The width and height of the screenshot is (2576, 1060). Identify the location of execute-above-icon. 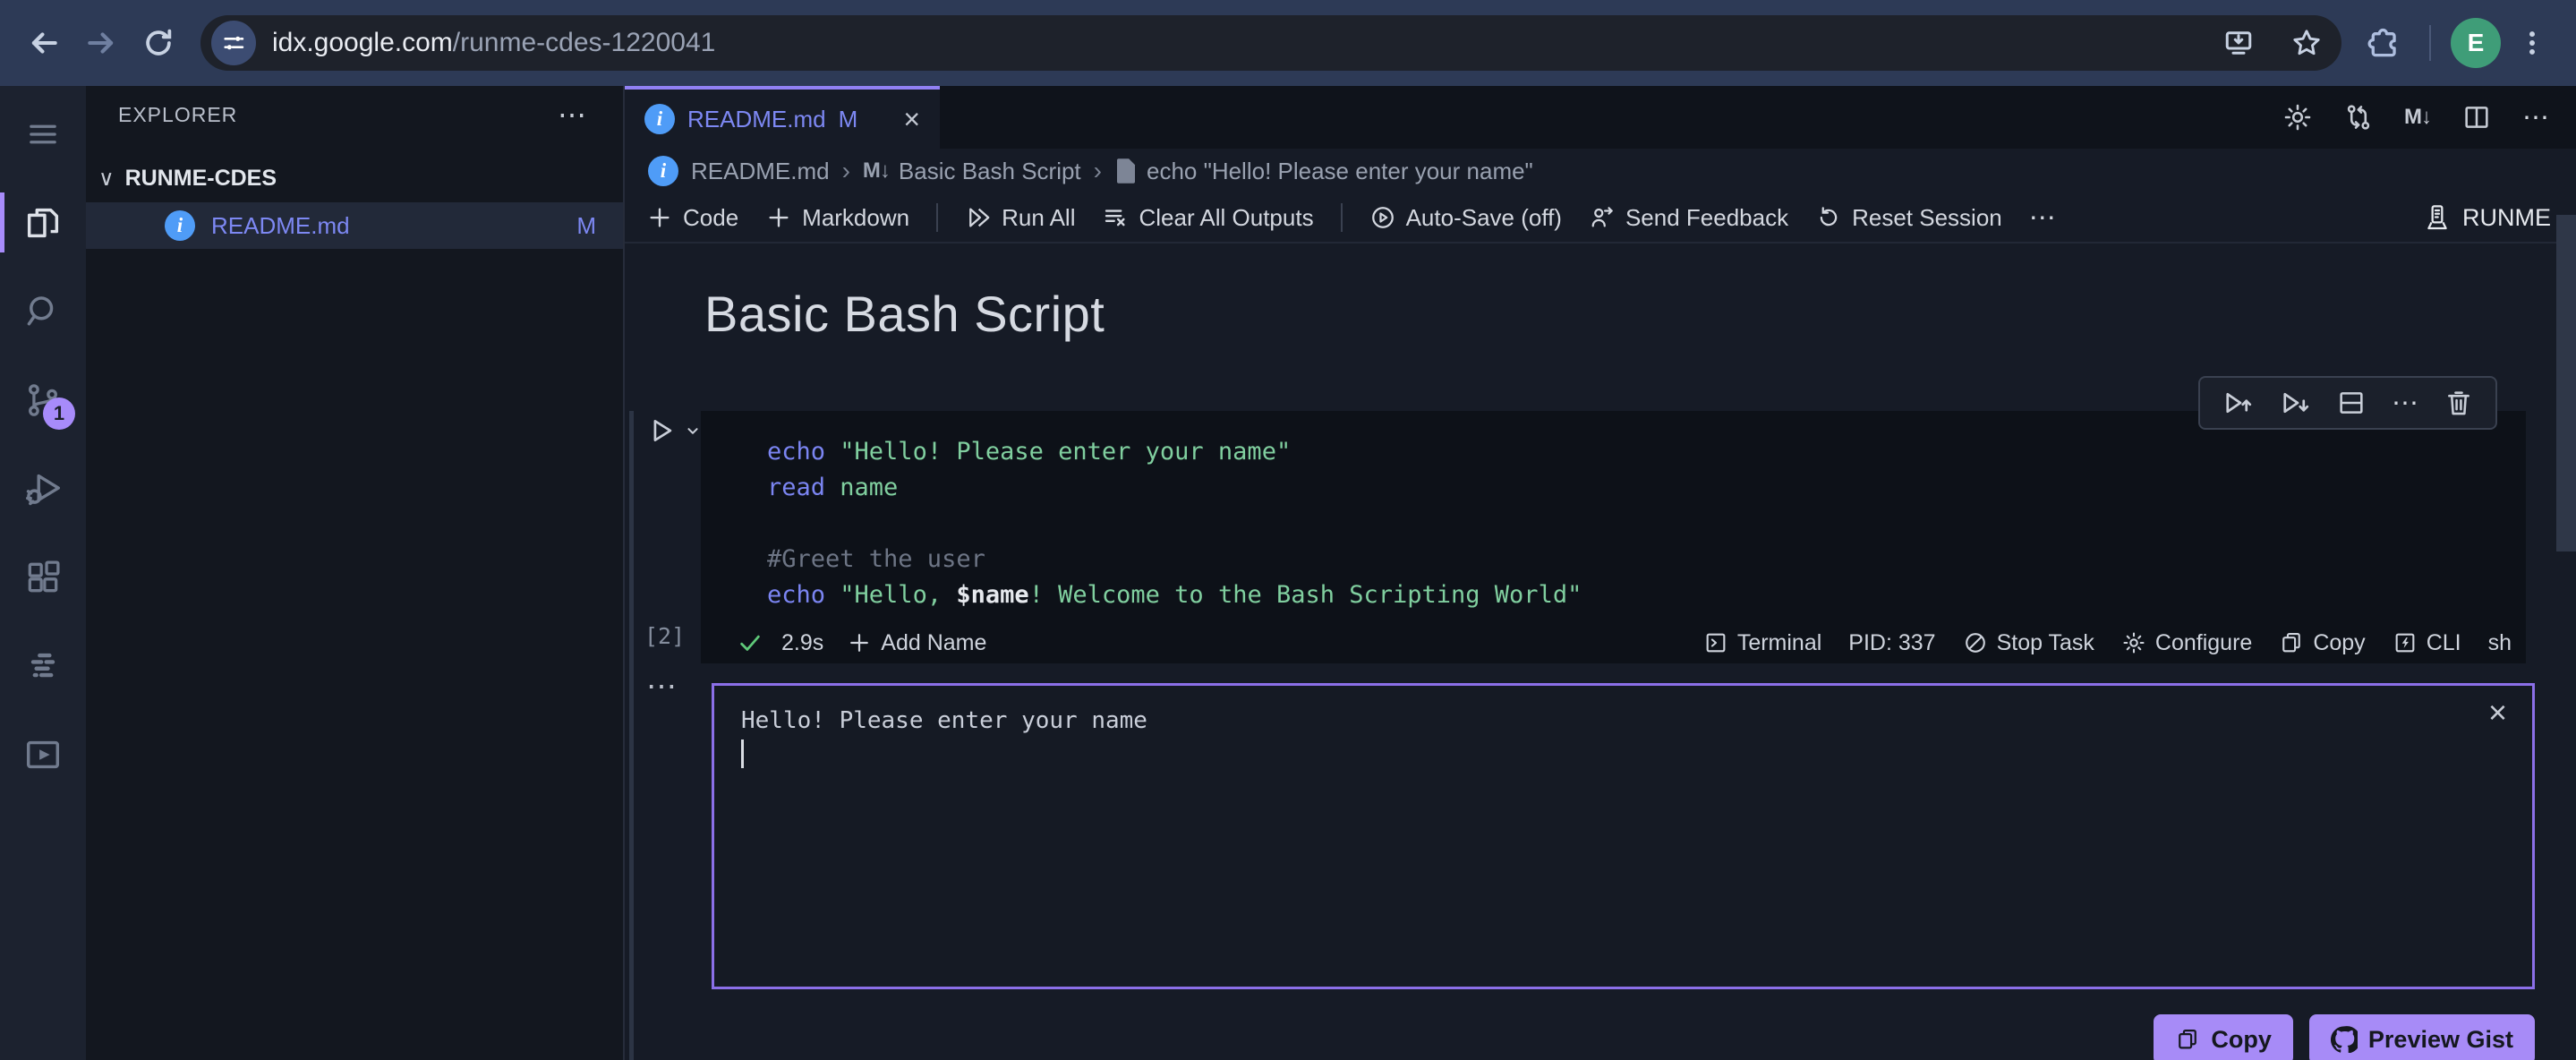
(2238, 403).